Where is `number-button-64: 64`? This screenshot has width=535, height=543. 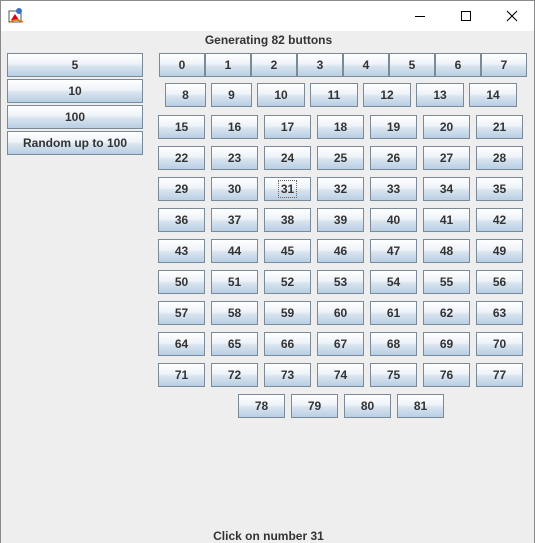 number-button-64: 64 is located at coordinates (181, 344).